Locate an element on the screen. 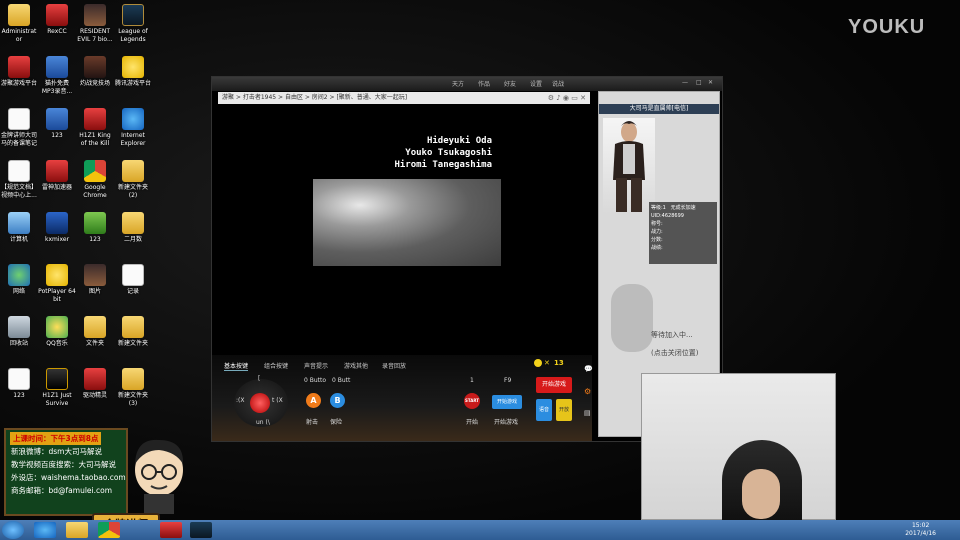 The width and height of the screenshot is (960, 540). youju-icon is located at coordinates (19, 67).